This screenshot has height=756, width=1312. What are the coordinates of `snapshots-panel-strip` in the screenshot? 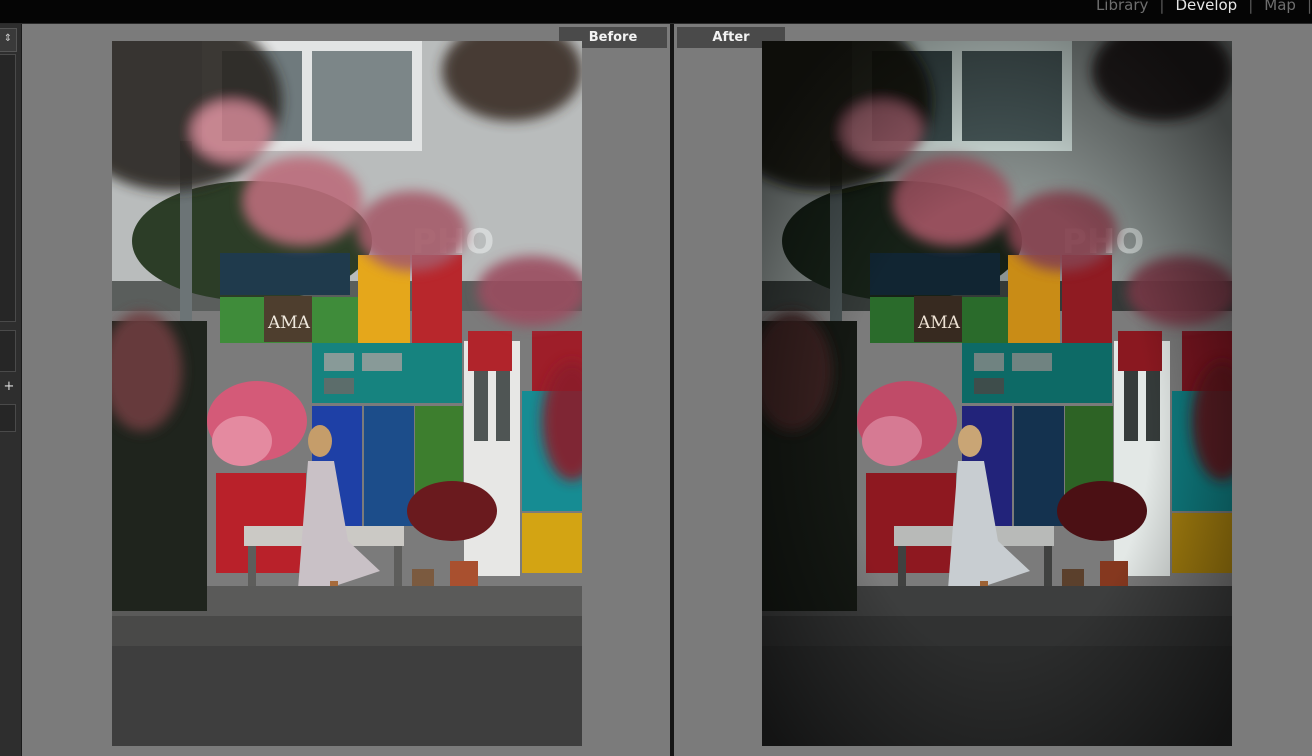 It's located at (8, 418).